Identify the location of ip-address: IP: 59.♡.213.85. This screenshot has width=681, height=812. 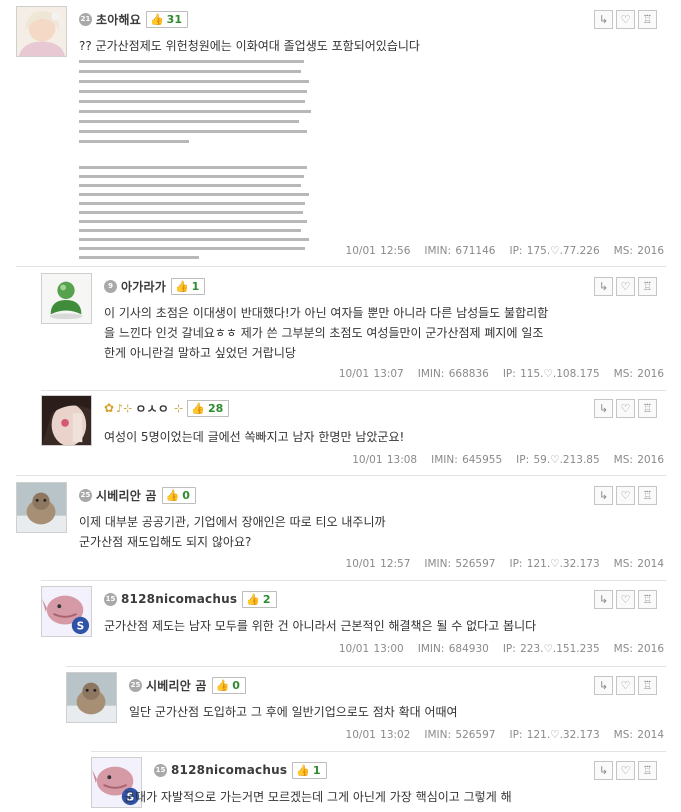
(558, 460).